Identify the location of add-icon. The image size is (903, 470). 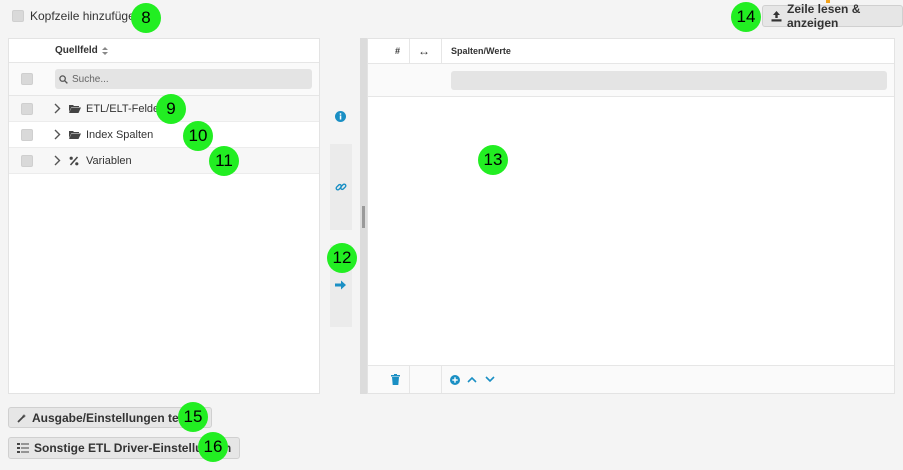
(455, 380).